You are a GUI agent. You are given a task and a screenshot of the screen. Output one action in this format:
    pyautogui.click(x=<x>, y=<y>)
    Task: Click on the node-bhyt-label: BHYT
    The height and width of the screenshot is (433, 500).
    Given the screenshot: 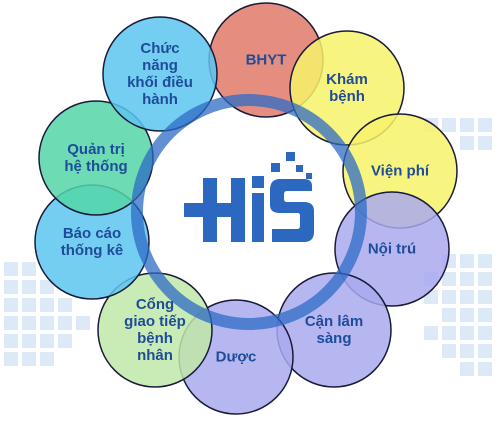 What is the action you would take?
    pyautogui.click(x=266, y=60)
    